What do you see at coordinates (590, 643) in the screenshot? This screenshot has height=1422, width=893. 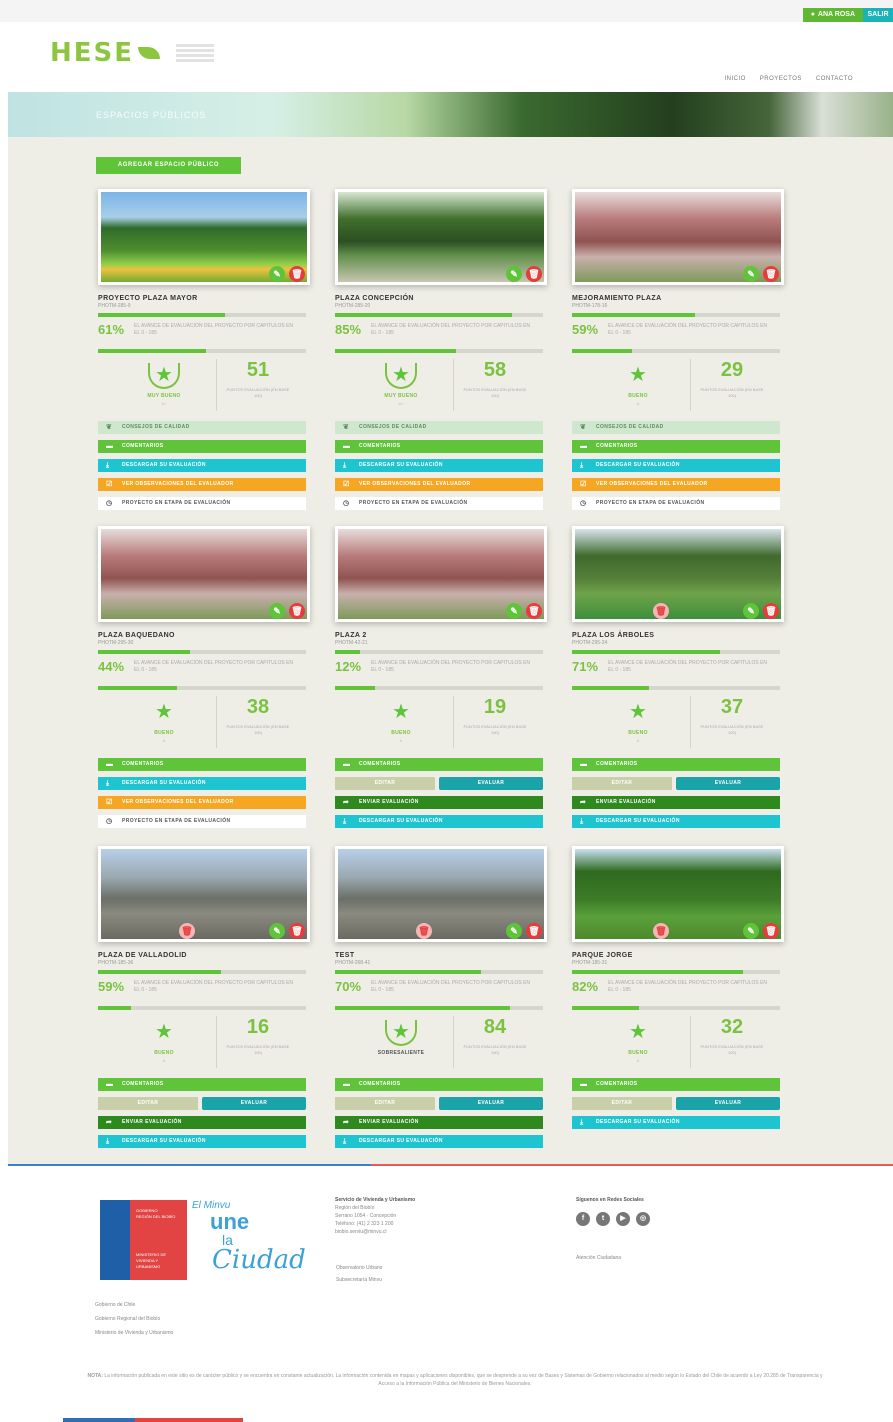 I see `project-code: PHOTM-295-24` at bounding box center [590, 643].